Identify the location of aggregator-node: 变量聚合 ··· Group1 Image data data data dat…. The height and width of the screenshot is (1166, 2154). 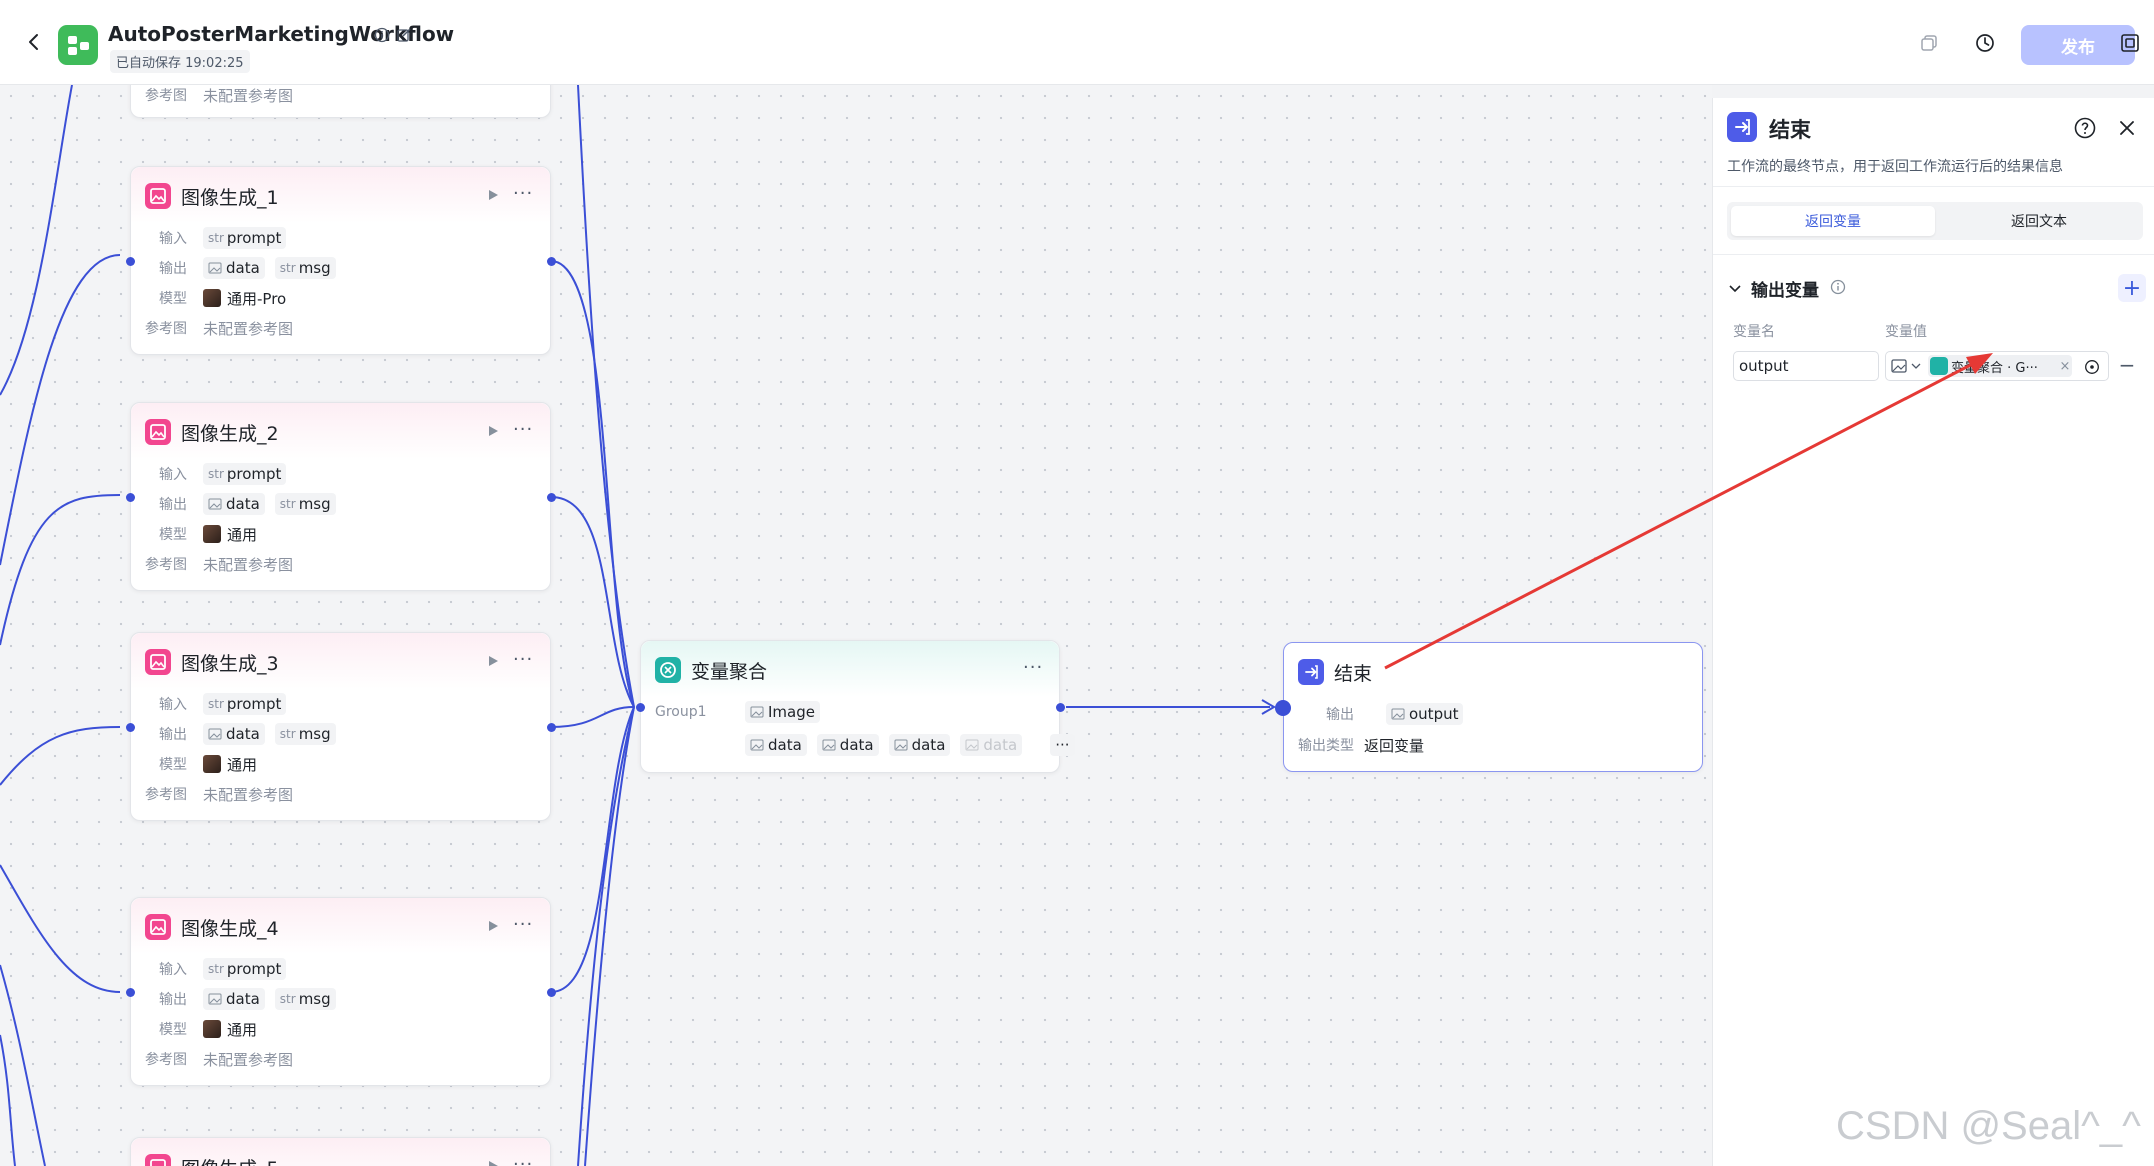
(855, 706).